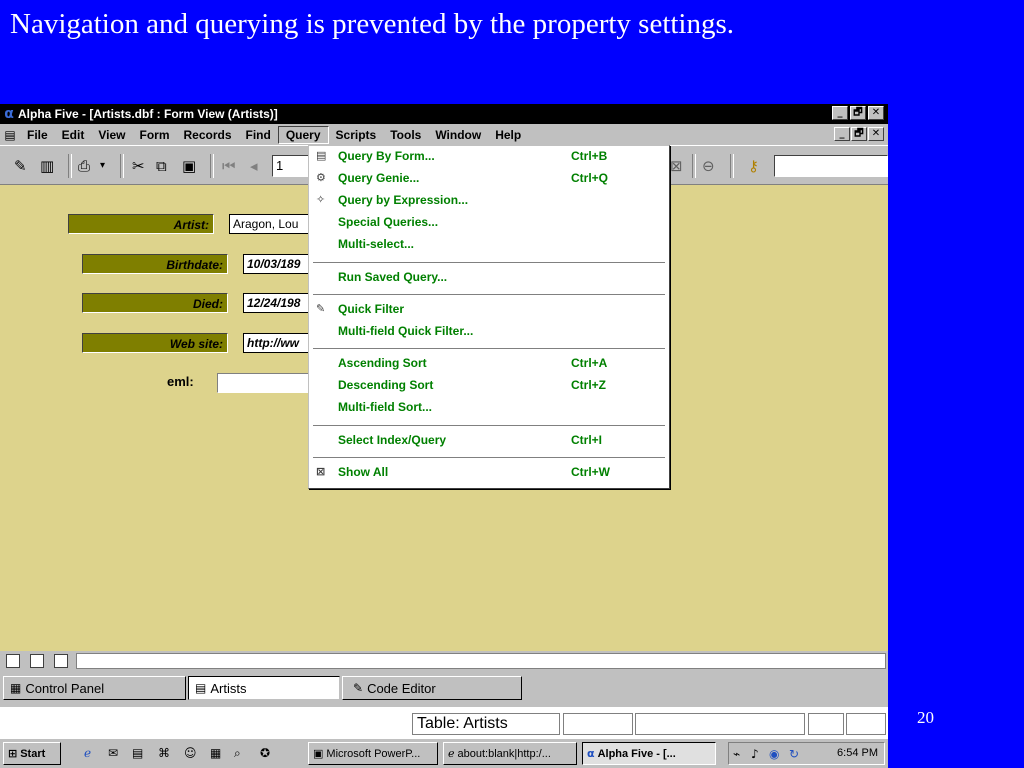  What do you see at coordinates (303, 134) in the screenshot?
I see `menu-query: Query` at bounding box center [303, 134].